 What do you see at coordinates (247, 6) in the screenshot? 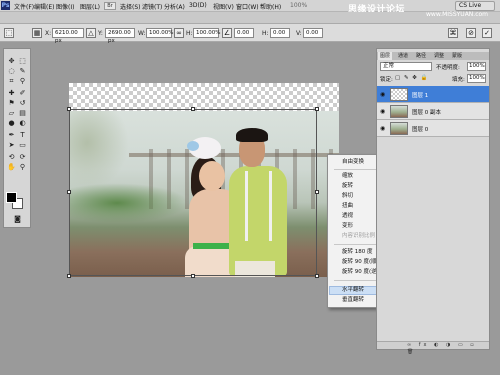
I see `menu-window: 窗口(W)` at bounding box center [247, 6].